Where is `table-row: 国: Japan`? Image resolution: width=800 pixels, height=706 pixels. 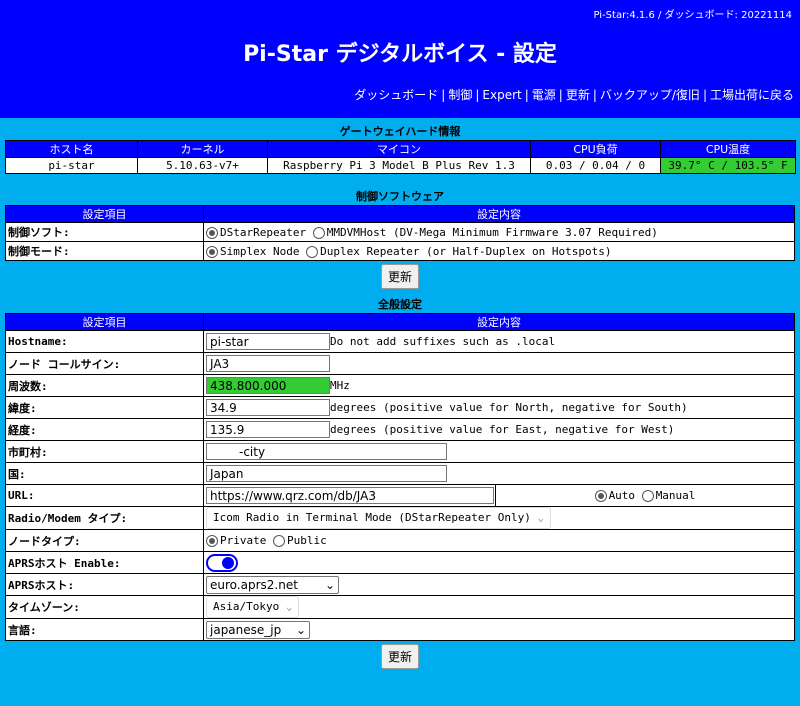
table-row: 国: Japan is located at coordinates (400, 473).